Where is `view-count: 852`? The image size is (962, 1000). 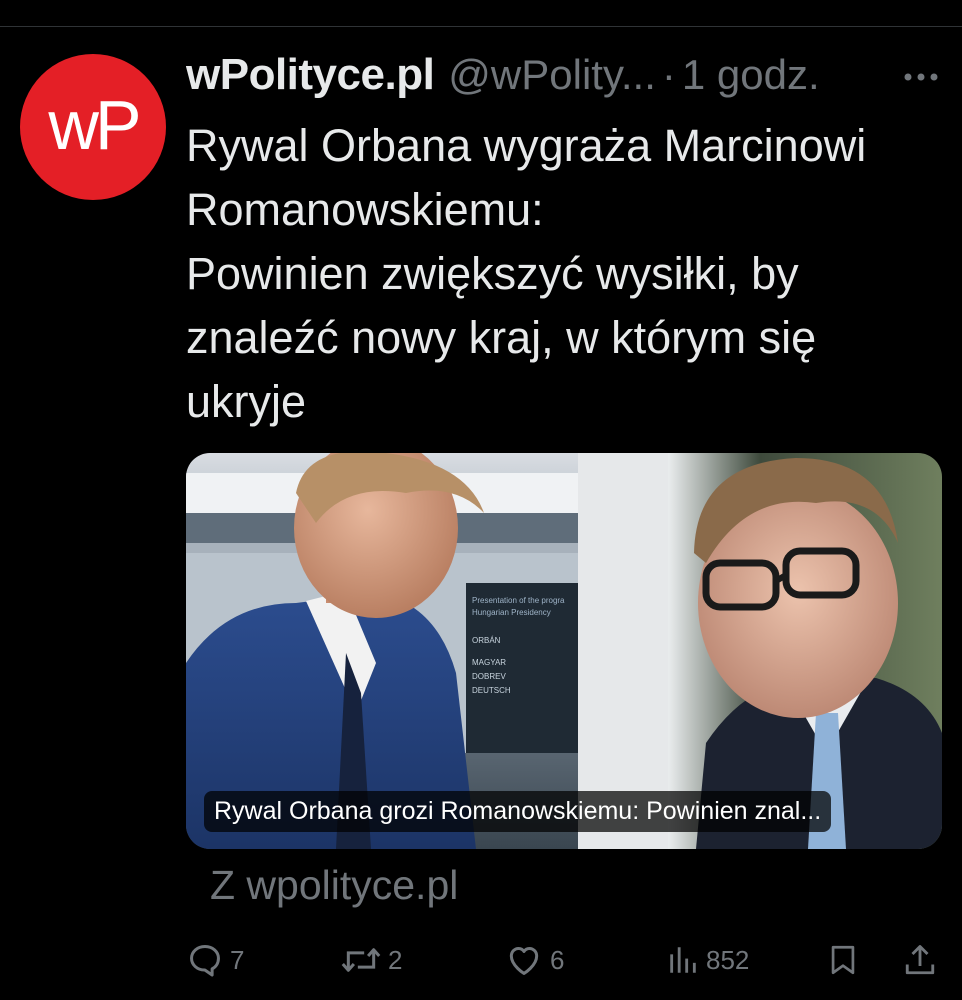 view-count: 852 is located at coordinates (728, 959).